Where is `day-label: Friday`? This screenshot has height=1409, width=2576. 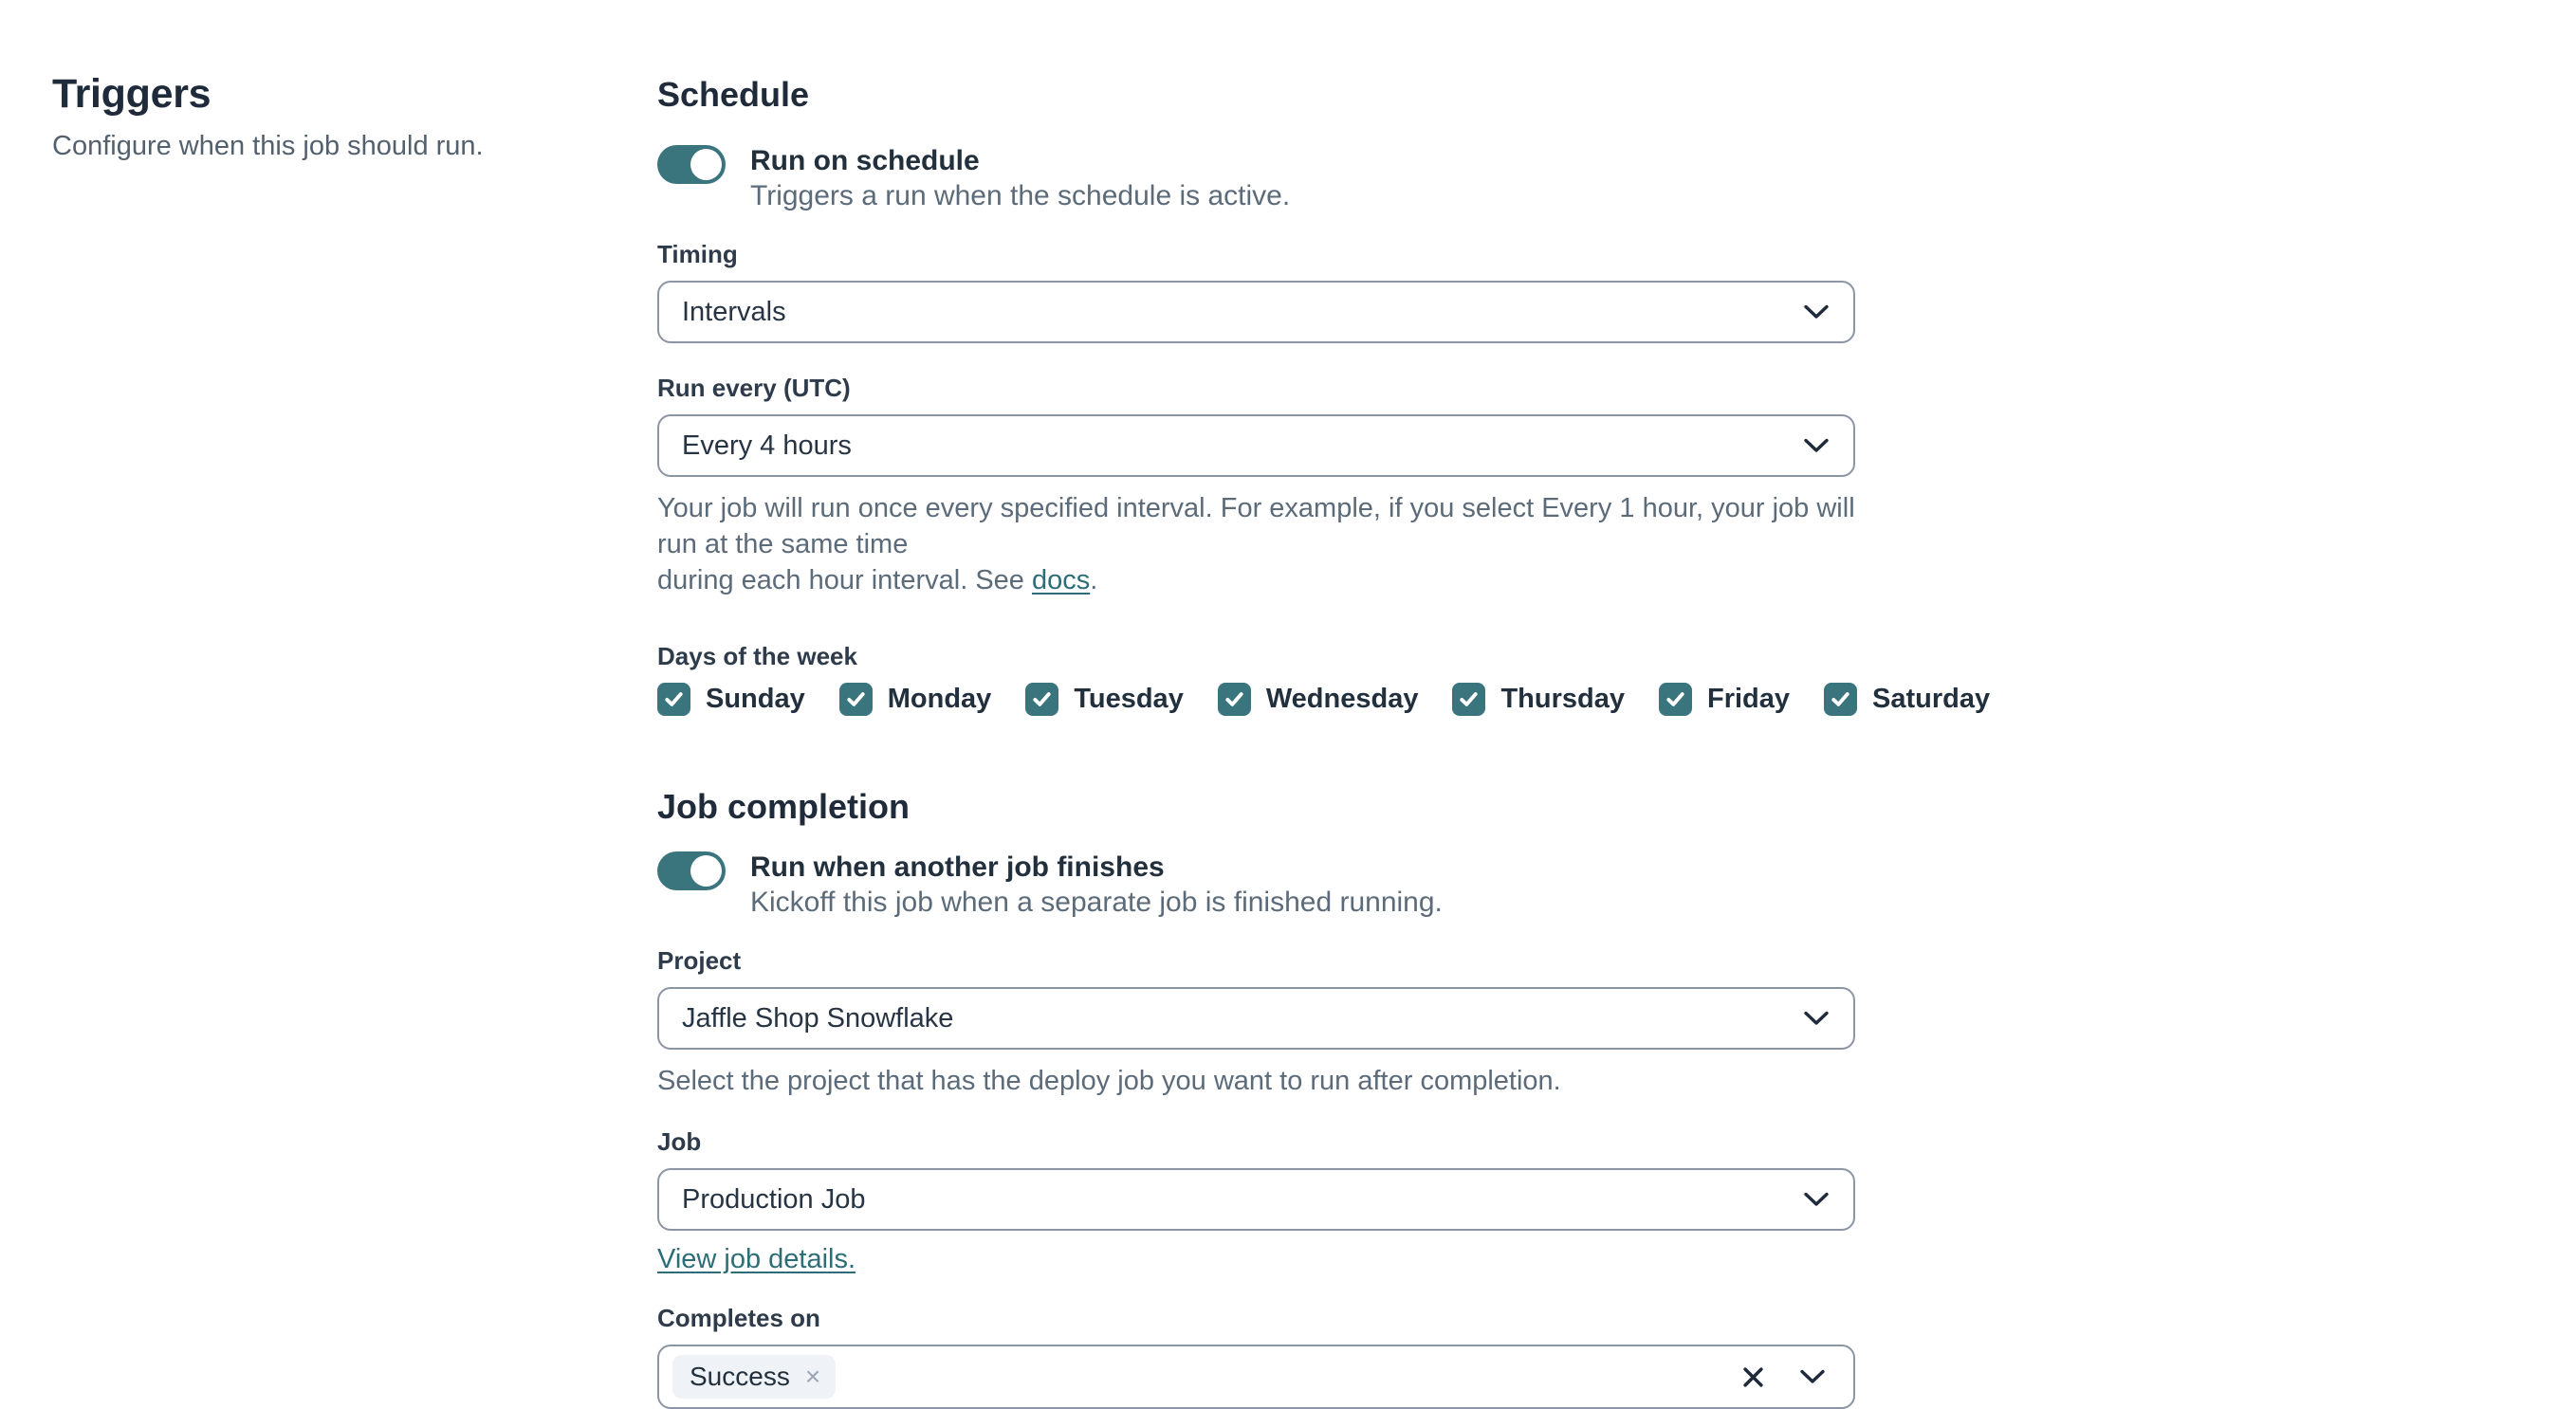 day-label: Friday is located at coordinates (1749, 699).